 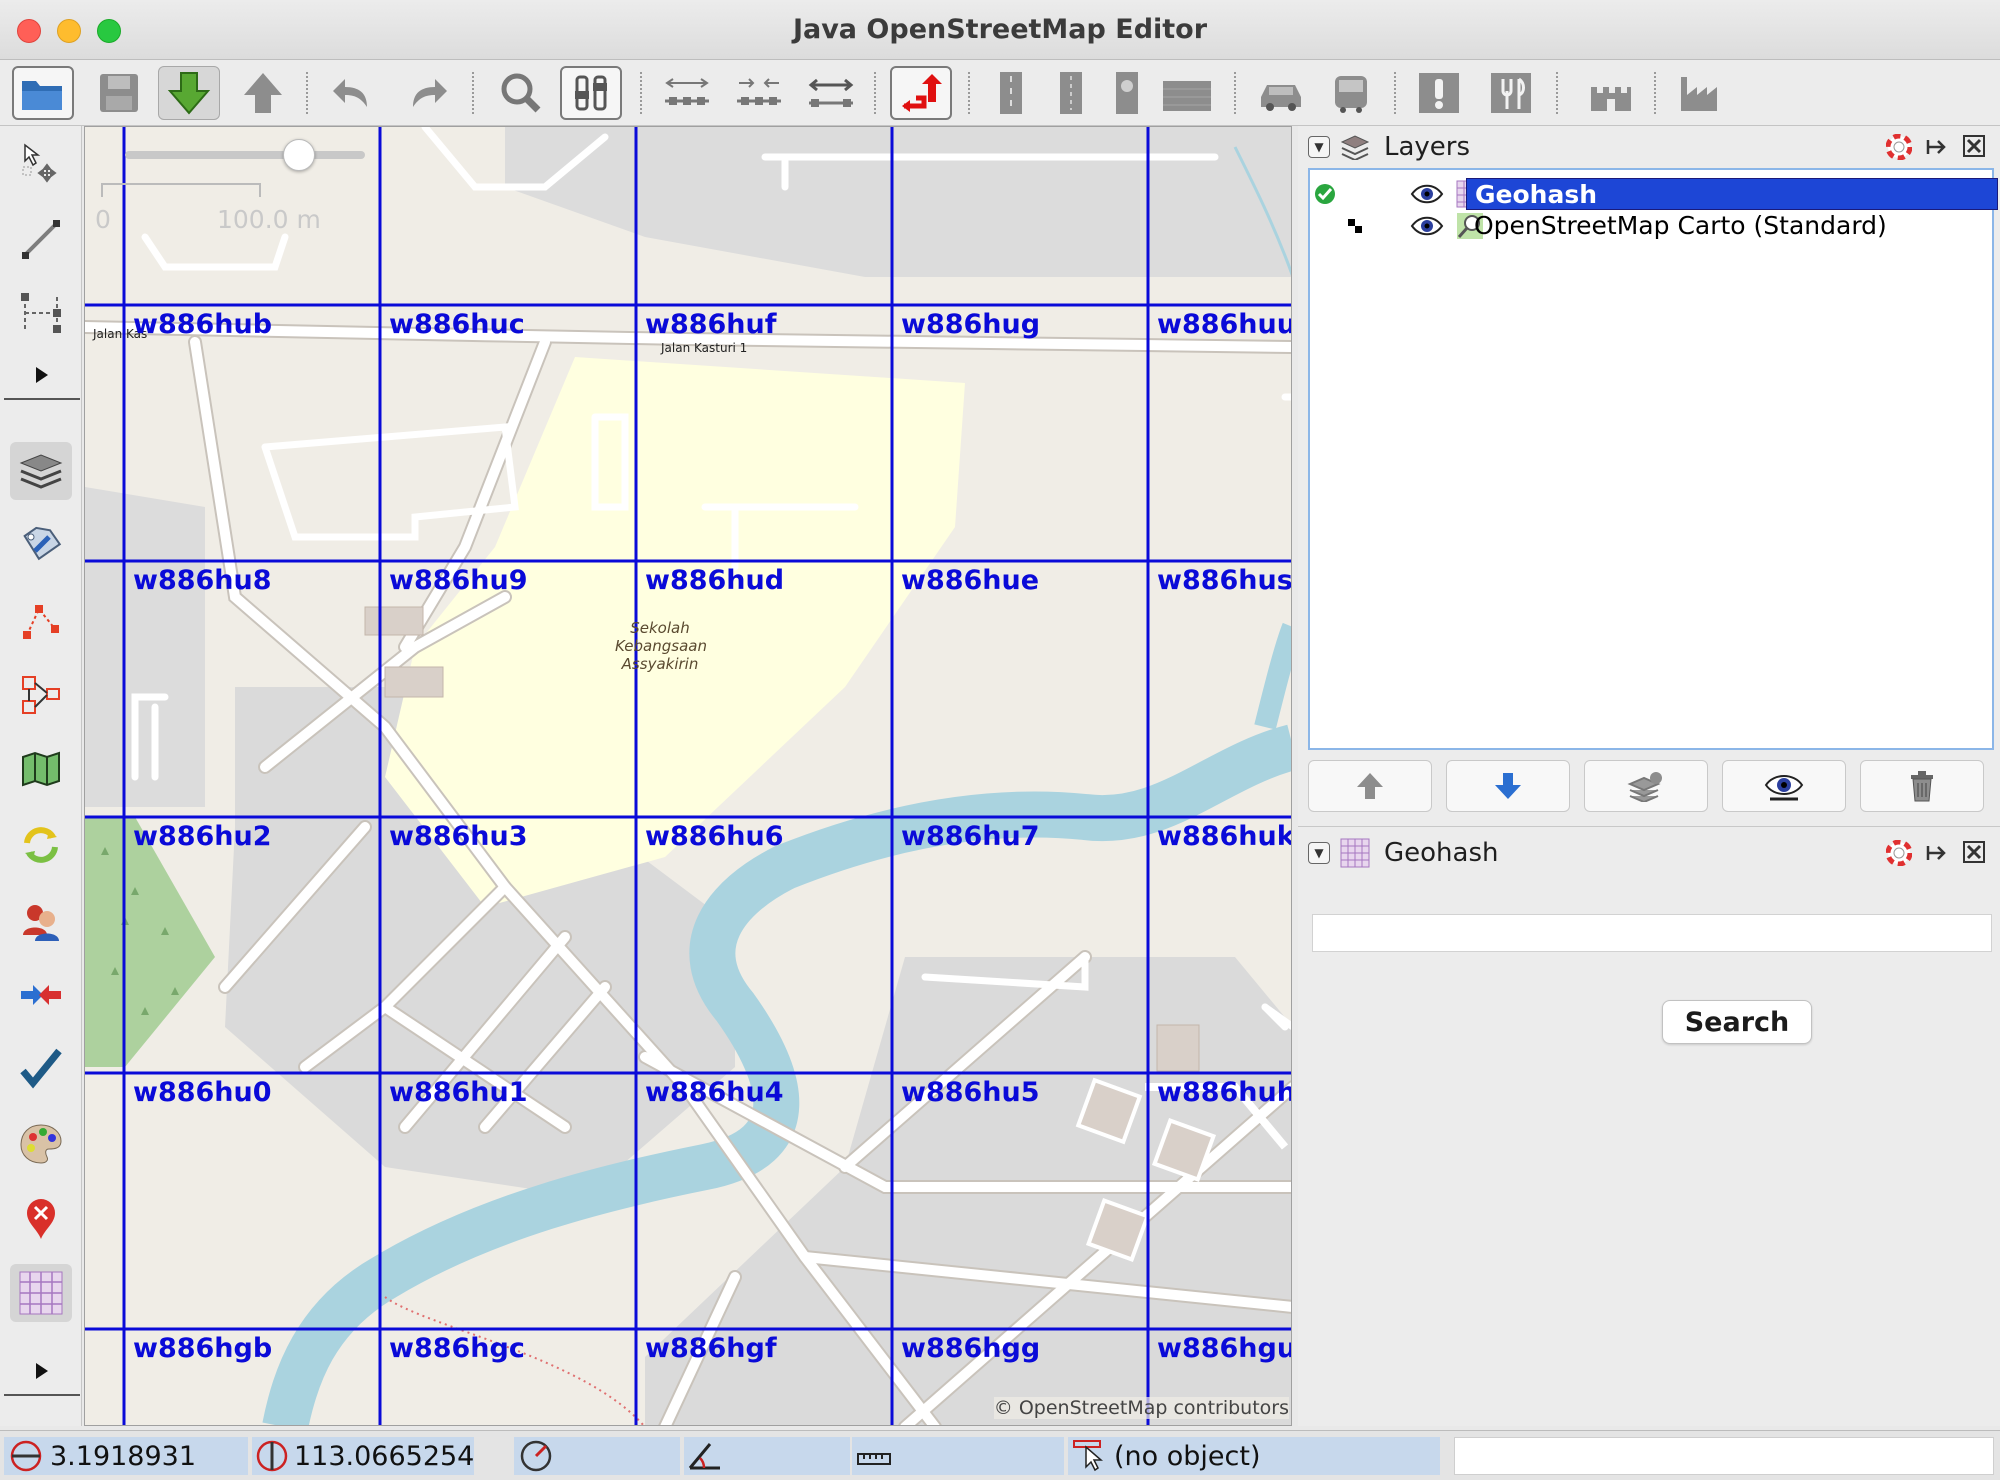 What do you see at coordinates (1000, 1455) in the screenshot?
I see `status-bar: 3.1918931 113.0665254 (no object)` at bounding box center [1000, 1455].